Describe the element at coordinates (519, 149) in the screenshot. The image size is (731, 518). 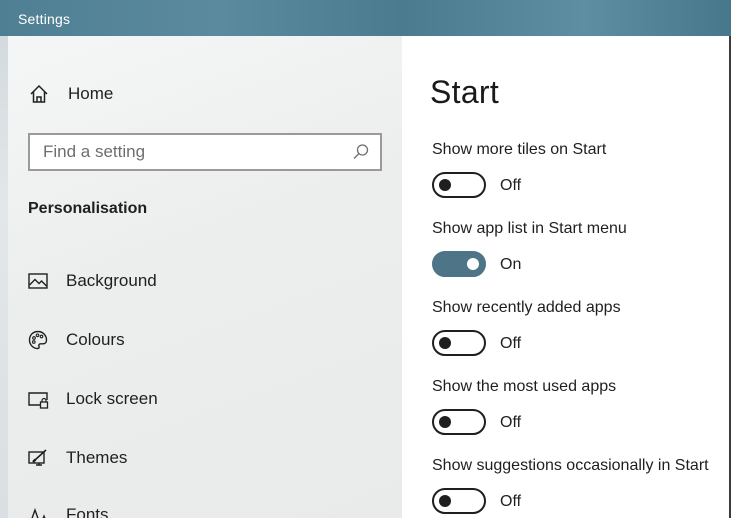
I see `setting-label: Show more tiles on Start` at that location.